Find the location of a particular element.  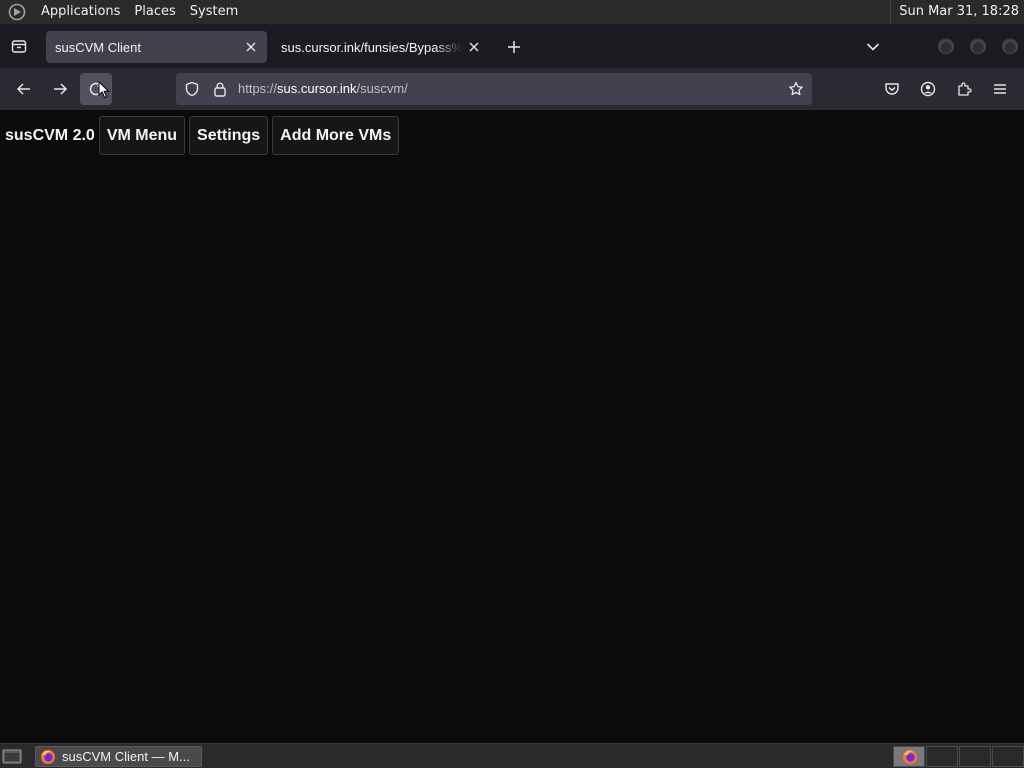

settings-button: Settings is located at coordinates (229, 135).